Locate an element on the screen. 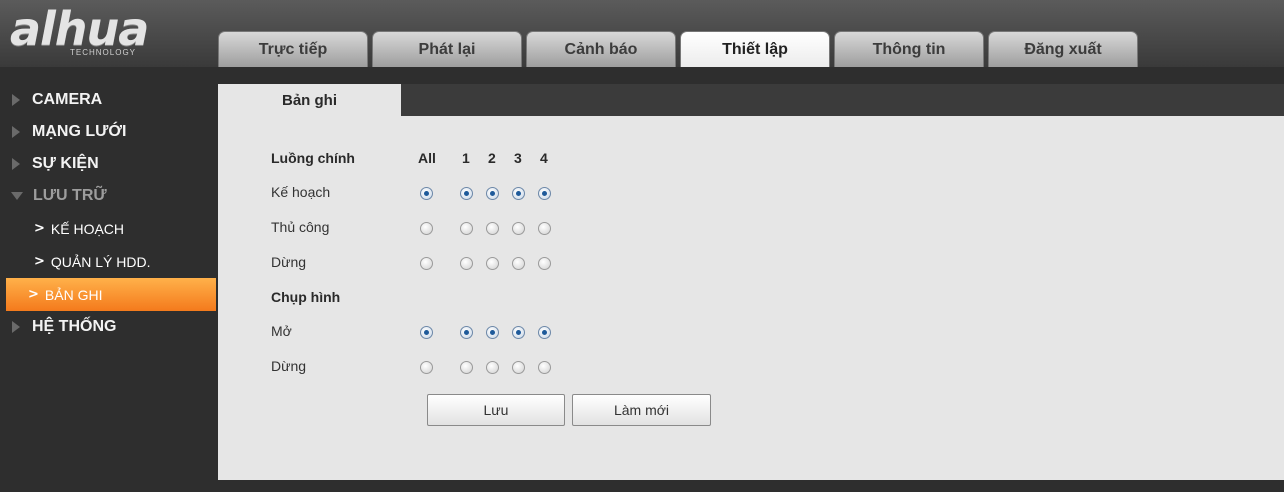 The width and height of the screenshot is (1284, 492). sidebar-subitem-hdd-manage: > QUẢN LÝ HDD. is located at coordinates (111, 261).